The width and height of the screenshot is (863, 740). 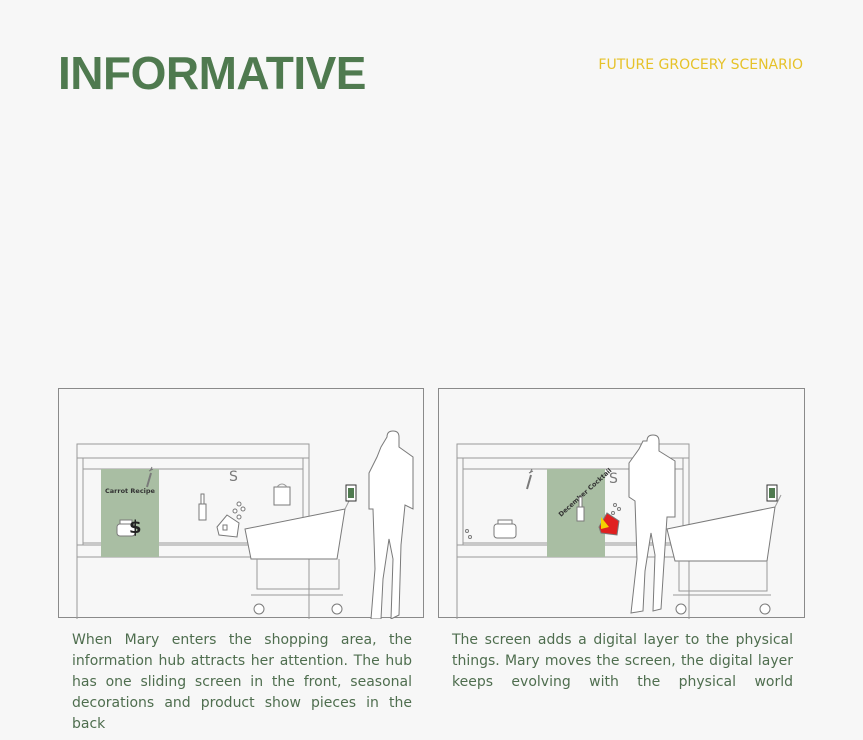 I want to click on jar-icon, so click(x=505, y=529).